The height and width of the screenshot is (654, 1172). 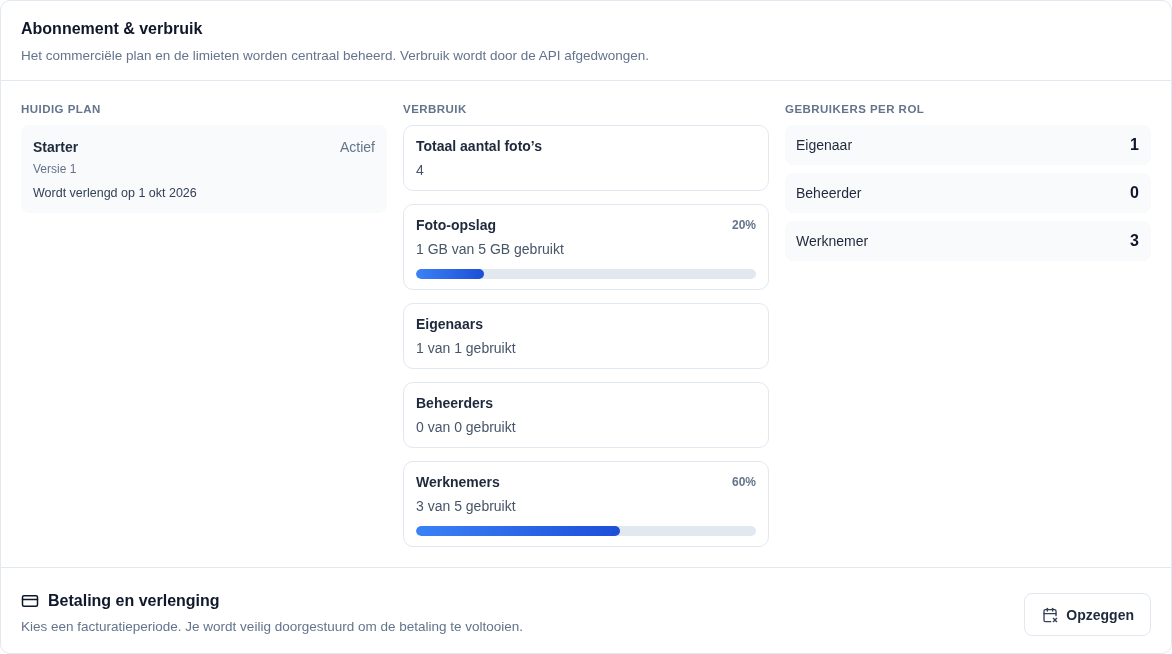 What do you see at coordinates (1087, 614) in the screenshot?
I see `cancel-button: Opzeggen` at bounding box center [1087, 614].